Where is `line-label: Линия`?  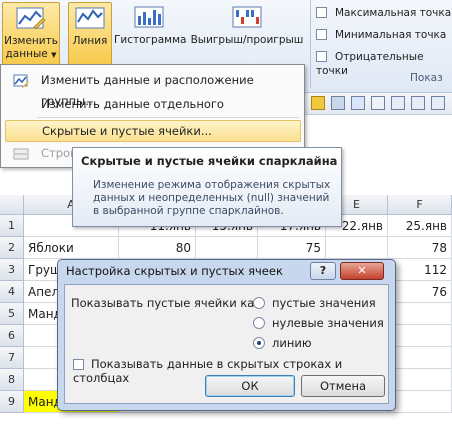 line-label: Линия is located at coordinates (90, 41).